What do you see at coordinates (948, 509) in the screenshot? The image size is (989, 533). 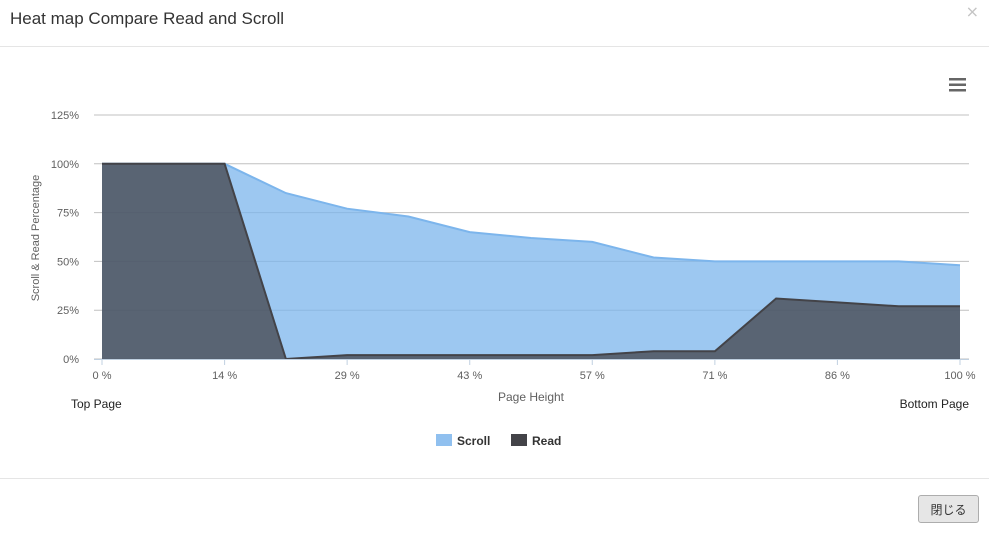 I see `close-button: 閉じる` at bounding box center [948, 509].